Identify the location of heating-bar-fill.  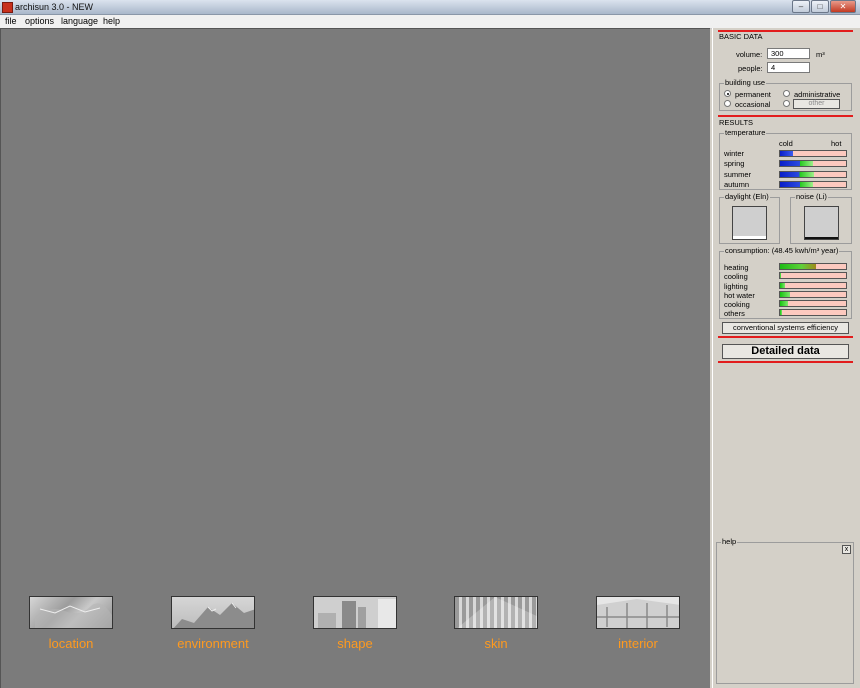
(798, 266).